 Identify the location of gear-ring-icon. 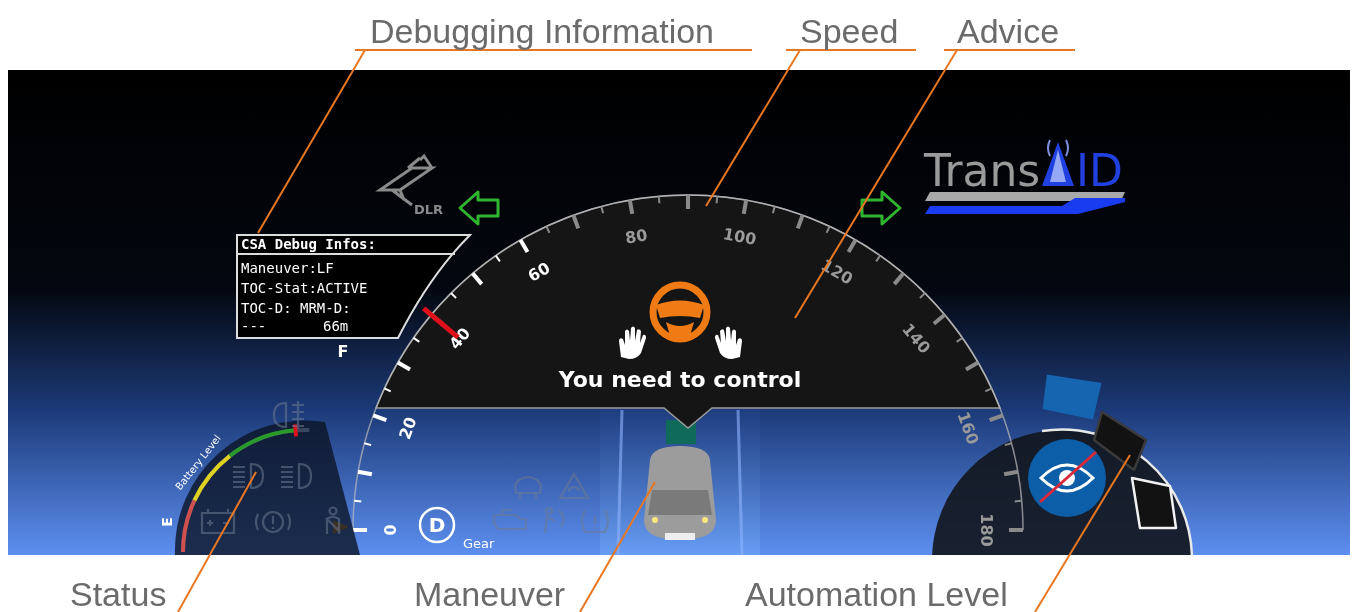
(437, 525).